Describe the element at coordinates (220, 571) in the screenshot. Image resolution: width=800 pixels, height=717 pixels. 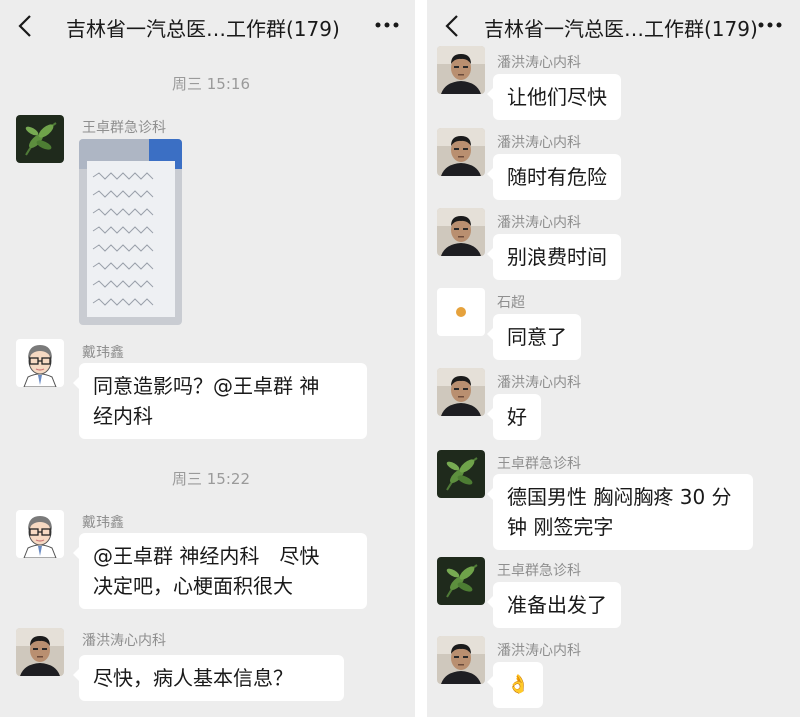
I see `message-bubble: @王卓群 神经内科 尽快 决定吧，心梗面积很大` at that location.